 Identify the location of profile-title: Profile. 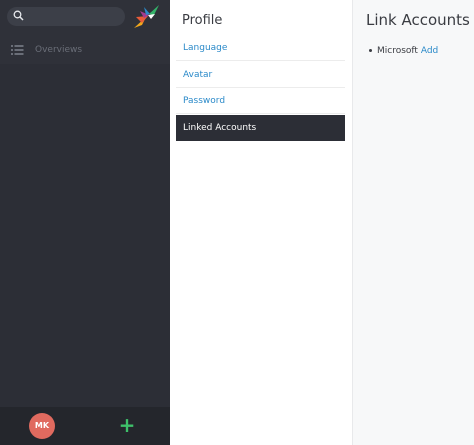
(202, 20).